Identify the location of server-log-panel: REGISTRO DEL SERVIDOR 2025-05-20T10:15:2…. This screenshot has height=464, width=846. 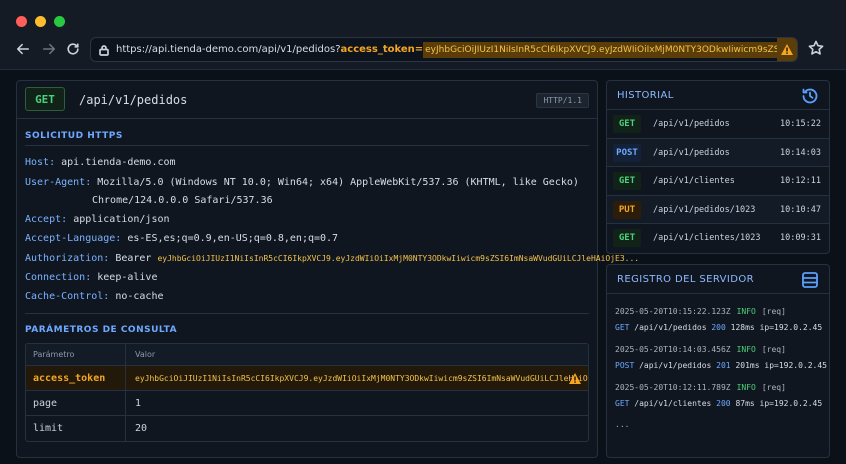
(718, 361).